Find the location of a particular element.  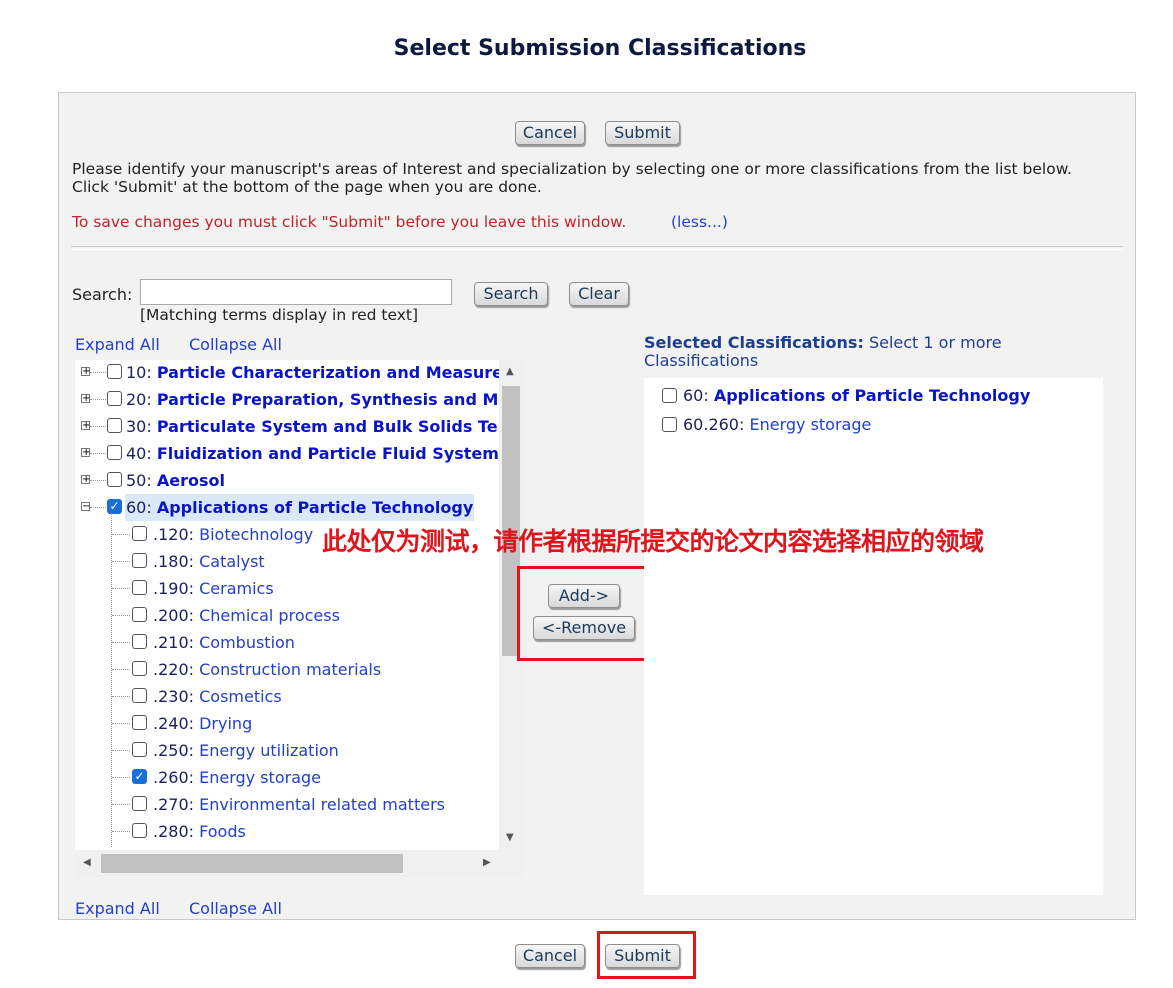

tree-item-code: .210: is located at coordinates (174, 642).